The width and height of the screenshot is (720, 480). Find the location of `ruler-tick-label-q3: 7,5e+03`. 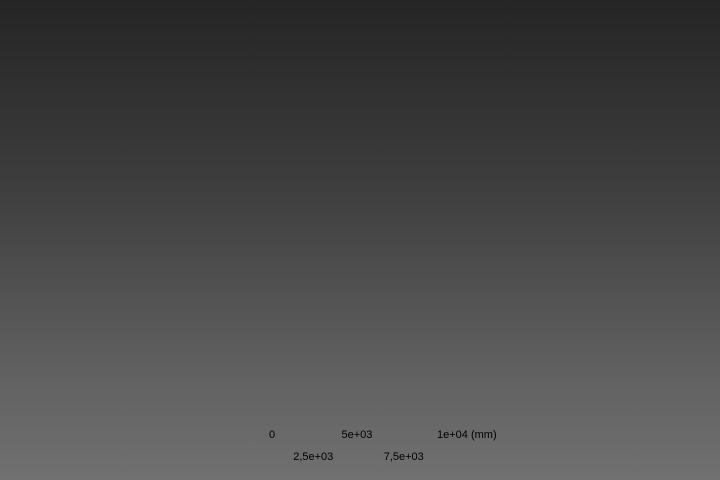

ruler-tick-label-q3: 7,5e+03 is located at coordinates (403, 457).